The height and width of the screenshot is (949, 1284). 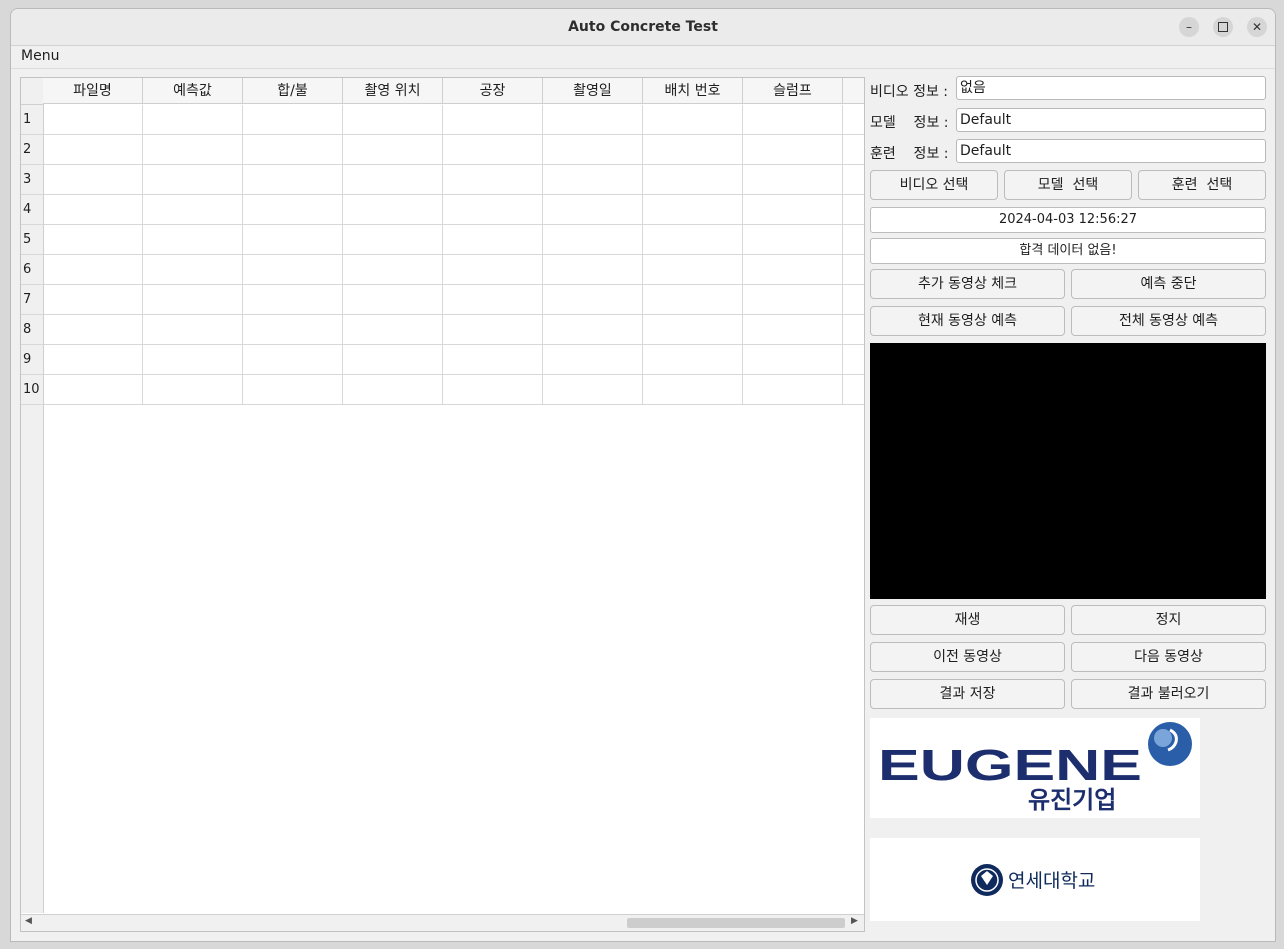 What do you see at coordinates (854, 921) in the screenshot?
I see `scroll-right-icon: ▶` at bounding box center [854, 921].